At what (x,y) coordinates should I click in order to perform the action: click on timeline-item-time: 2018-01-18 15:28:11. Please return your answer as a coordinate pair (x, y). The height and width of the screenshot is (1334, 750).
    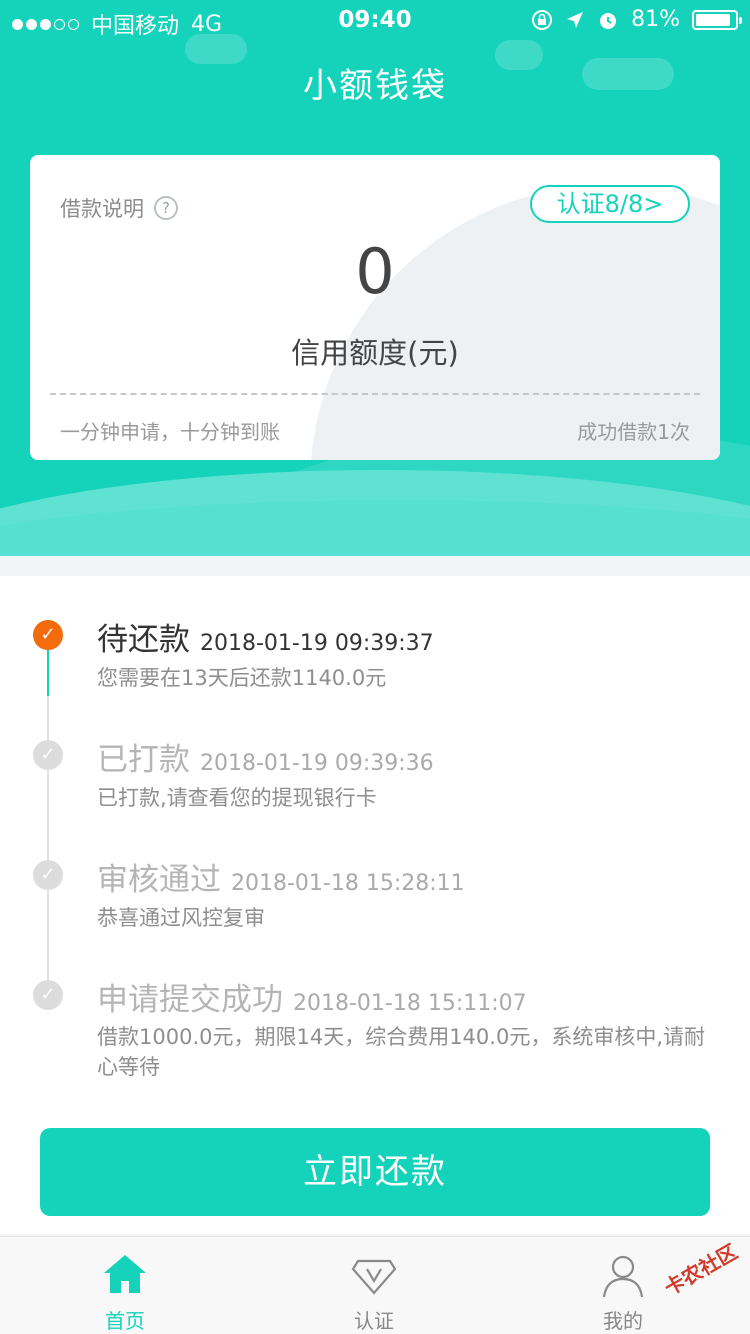
    Looking at the image, I should click on (348, 883).